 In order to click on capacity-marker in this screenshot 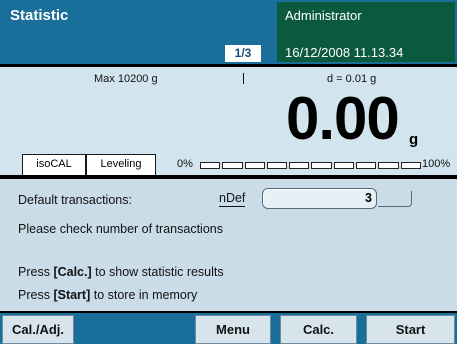, I will do `click(243, 78)`.